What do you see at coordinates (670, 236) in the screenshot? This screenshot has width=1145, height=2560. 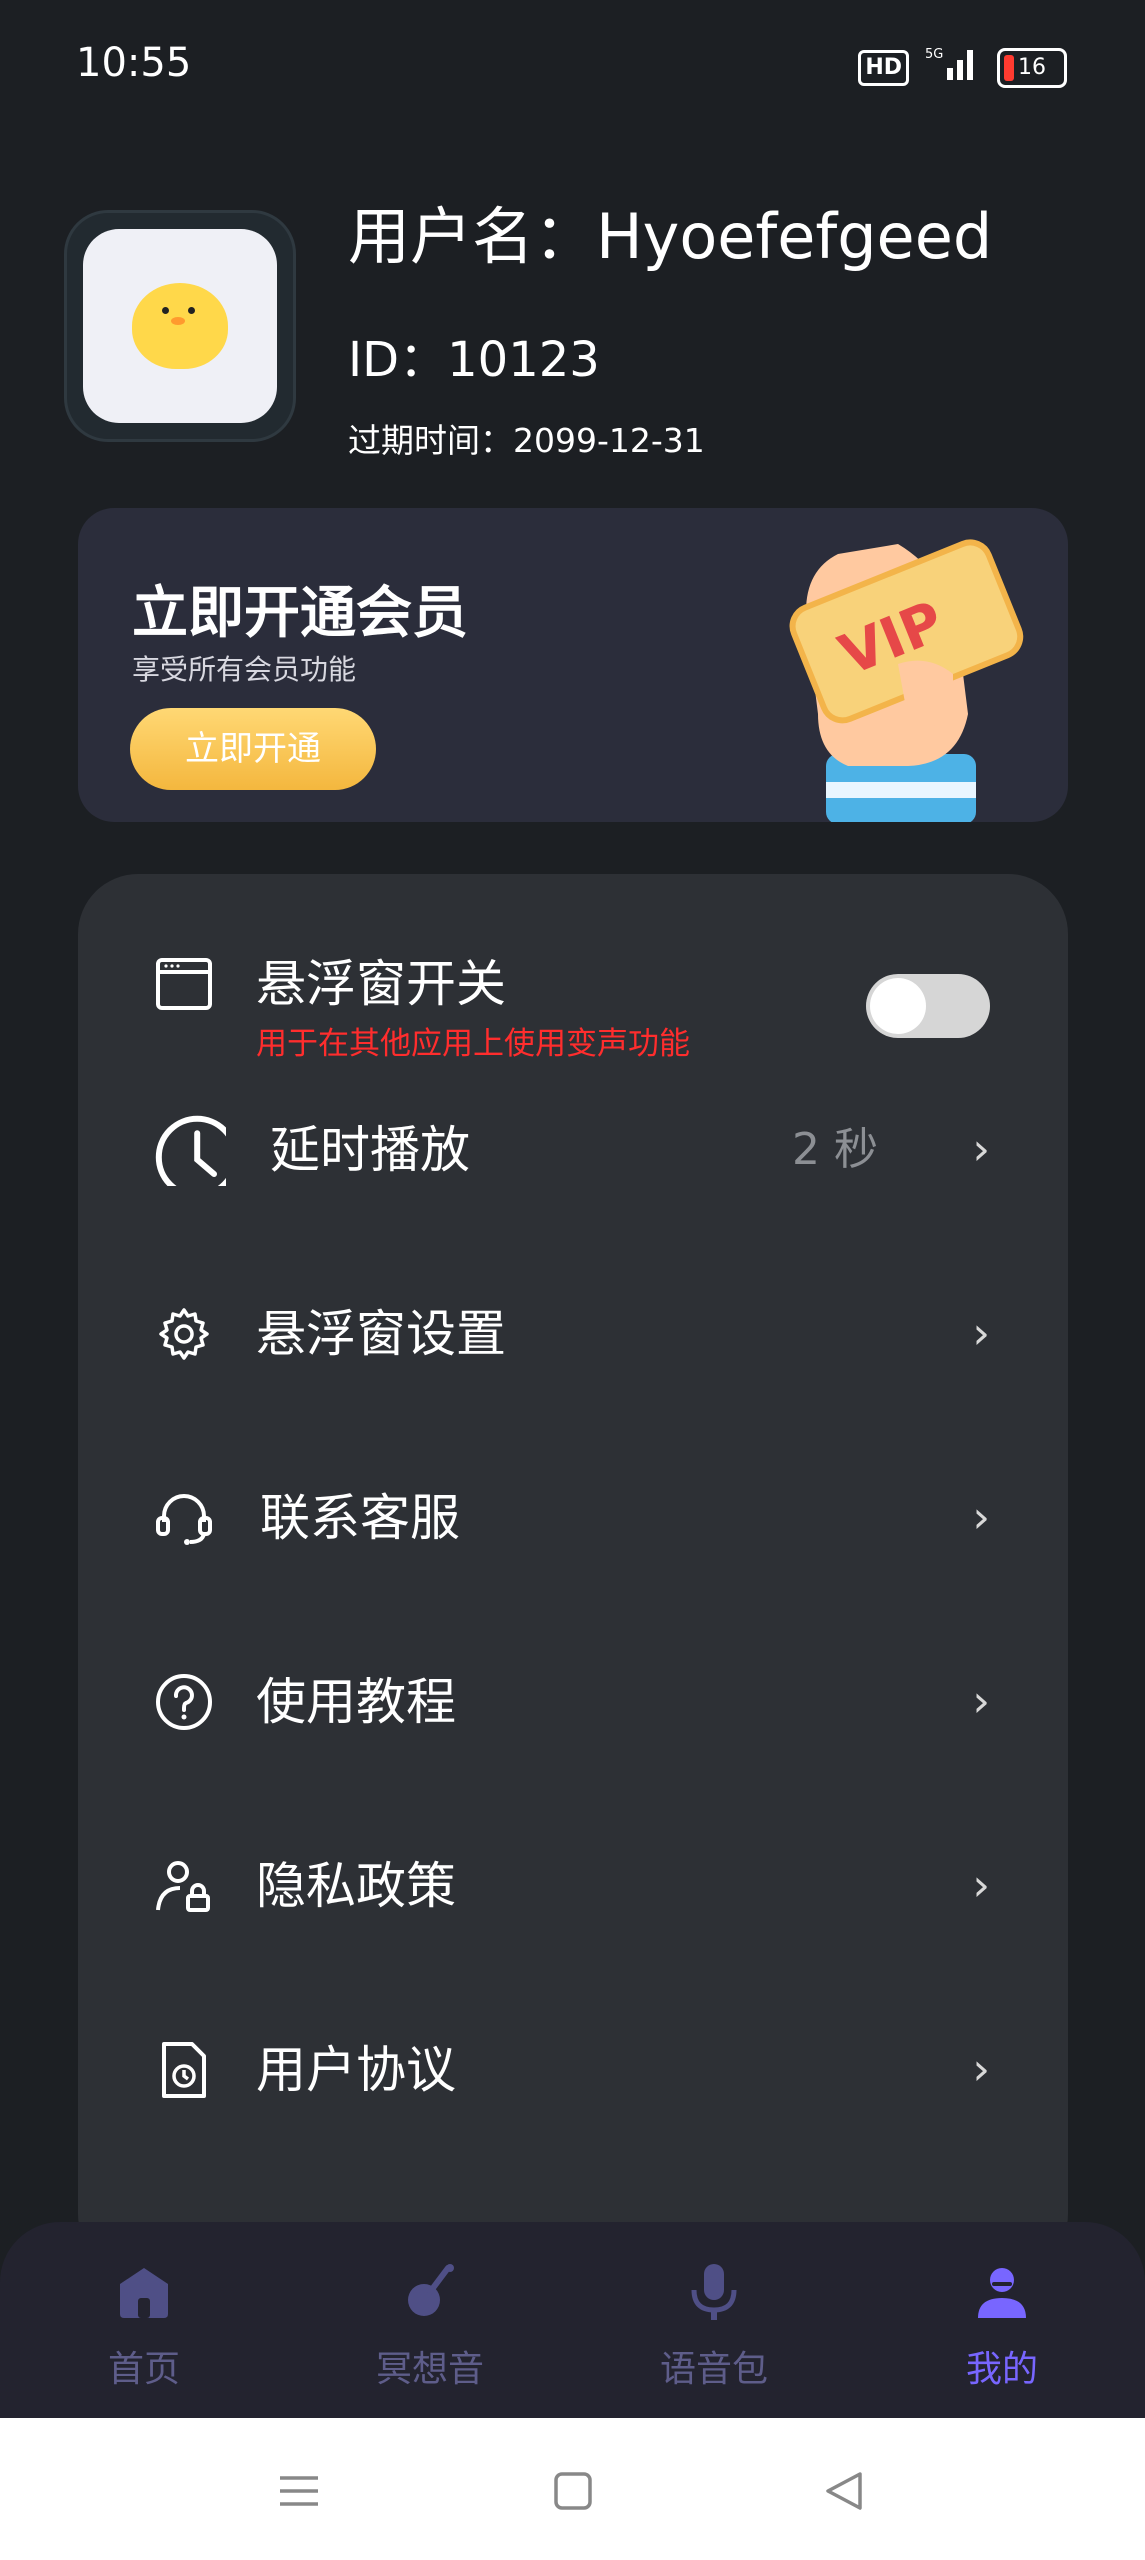 I see `username: 用户名：Hyoefefgeed` at bounding box center [670, 236].